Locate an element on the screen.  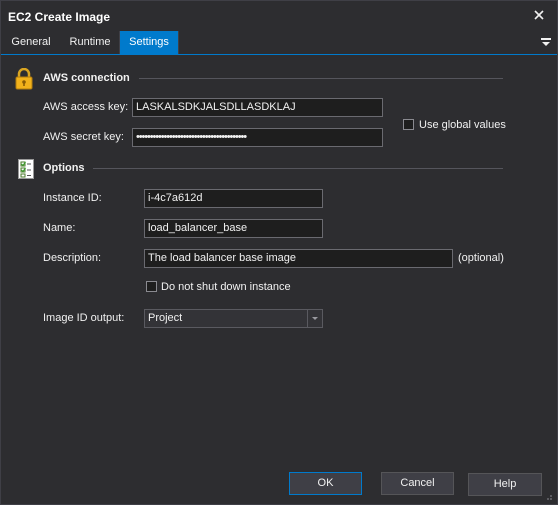
help-button: Help is located at coordinates (505, 484).